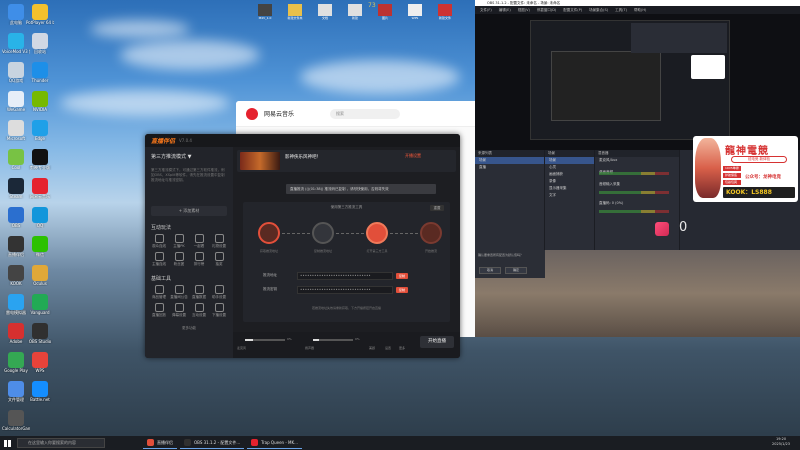 The image size is (800, 450). Describe the element at coordinates (40, 275) in the screenshot. I see `desktop-icon: Oculus` at that location.